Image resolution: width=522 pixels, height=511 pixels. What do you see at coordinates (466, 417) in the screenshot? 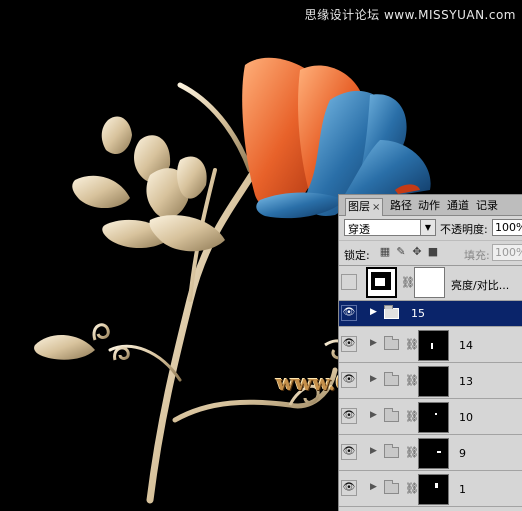
I see `layer-name: 10` at bounding box center [466, 417].